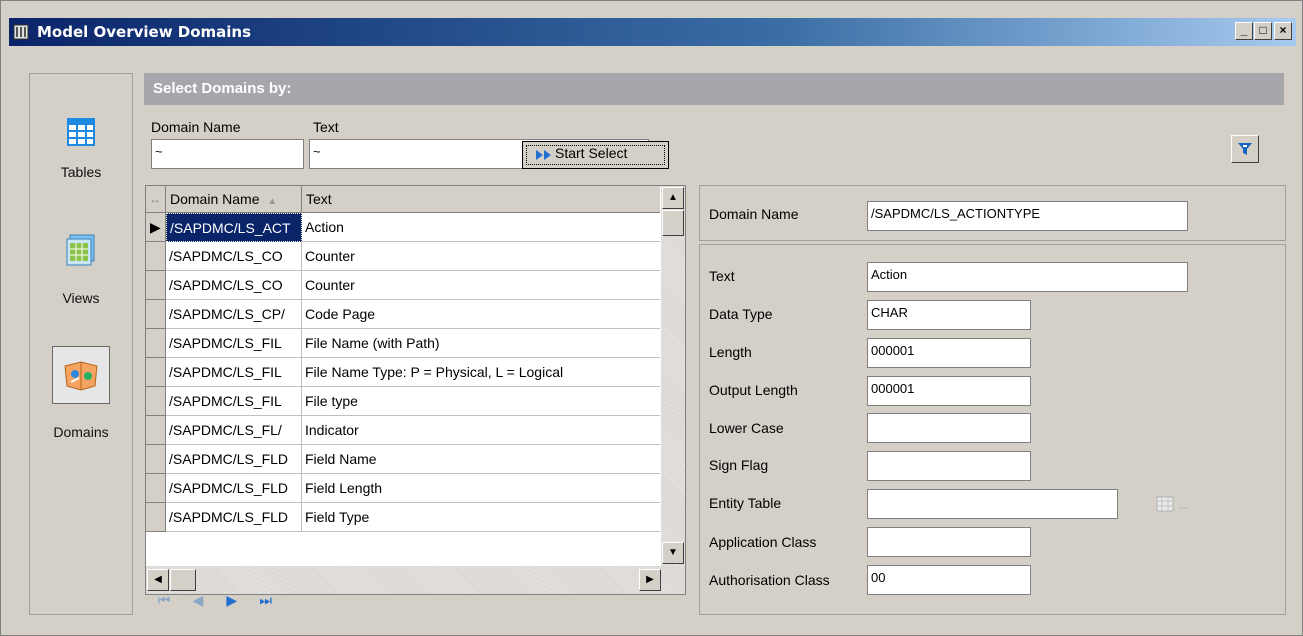 The height and width of the screenshot is (636, 1303). What do you see at coordinates (415, 580) in the screenshot?
I see `horizontal-scrollbar: ◀ ▶` at bounding box center [415, 580].